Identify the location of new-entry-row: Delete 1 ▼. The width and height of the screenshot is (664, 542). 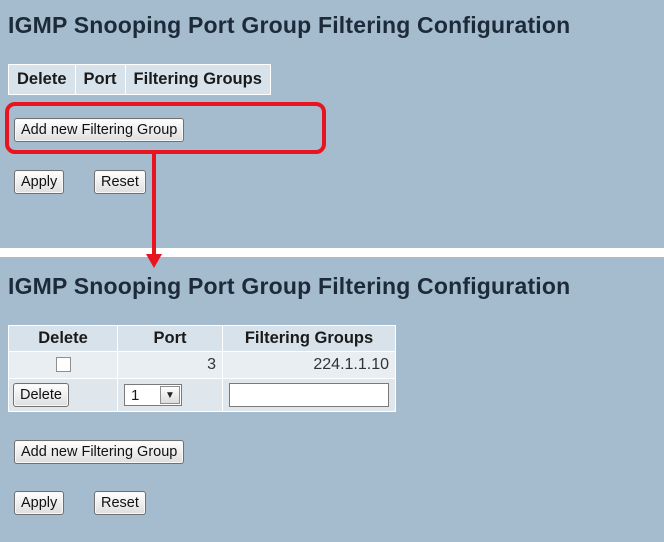
(202, 395).